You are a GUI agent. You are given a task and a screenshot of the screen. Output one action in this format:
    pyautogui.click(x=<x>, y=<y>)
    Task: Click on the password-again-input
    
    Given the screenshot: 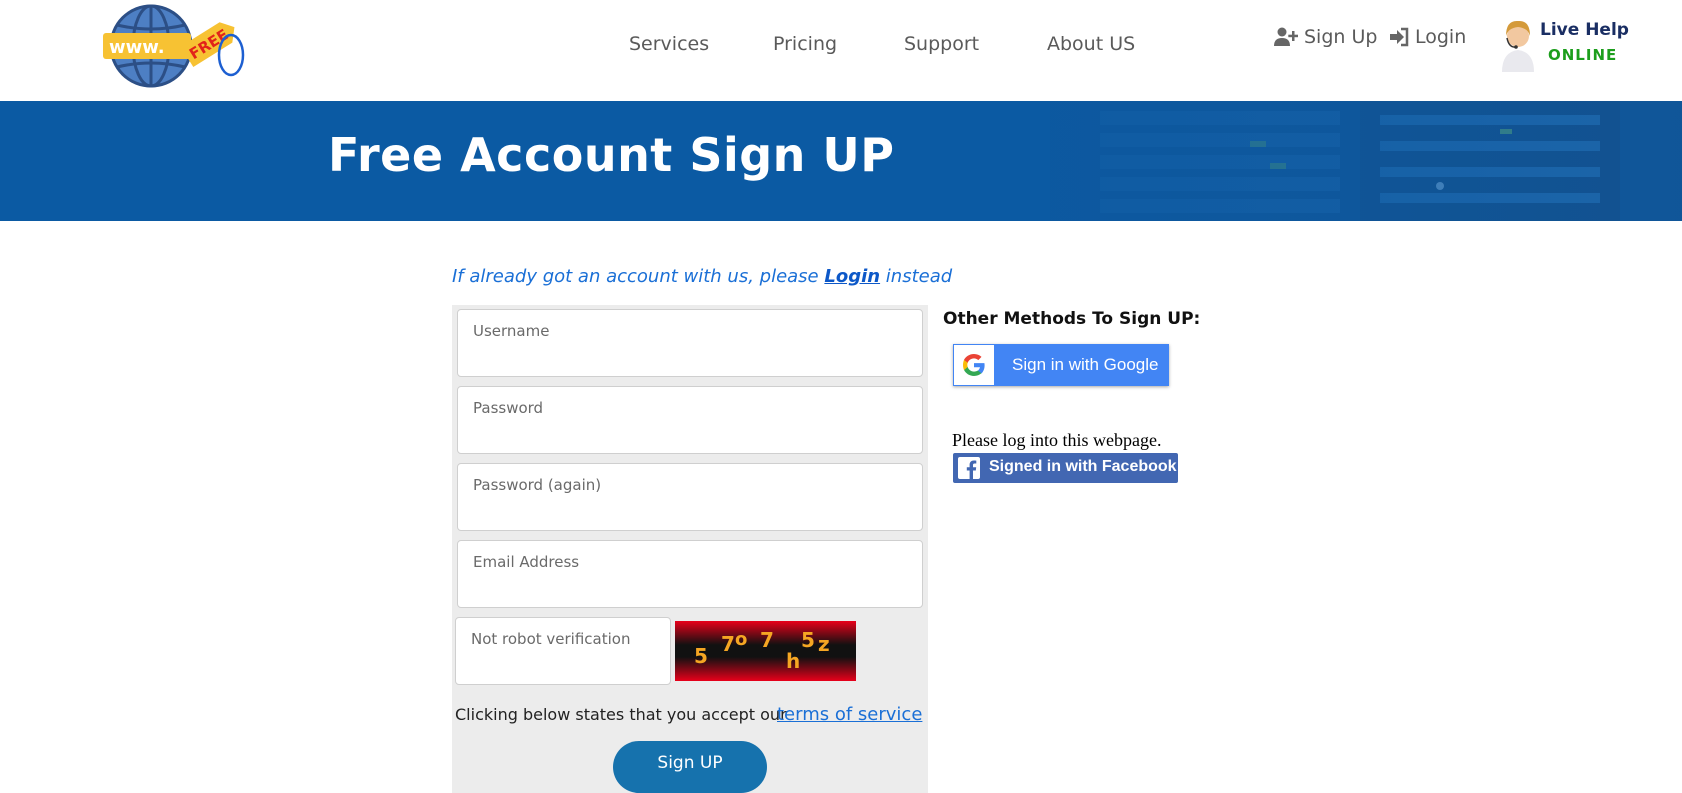 What is the action you would take?
    pyautogui.click(x=690, y=497)
    